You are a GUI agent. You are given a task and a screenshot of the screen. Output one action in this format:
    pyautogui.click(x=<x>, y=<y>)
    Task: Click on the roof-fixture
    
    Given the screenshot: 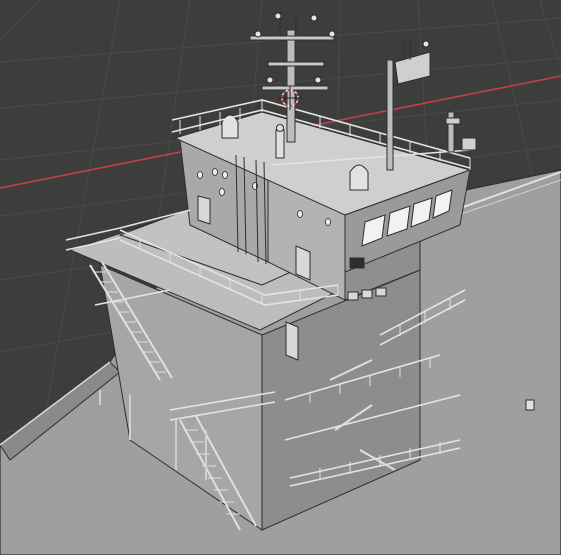 What is the action you would take?
    pyautogui.click(x=280, y=141)
    